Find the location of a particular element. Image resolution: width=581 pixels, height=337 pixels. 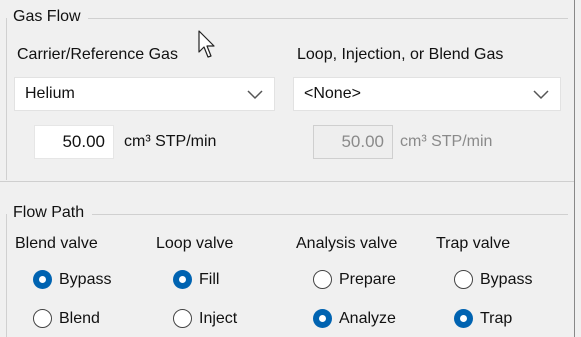

blend-valve-bypass-radio: Bypass is located at coordinates (72, 279).